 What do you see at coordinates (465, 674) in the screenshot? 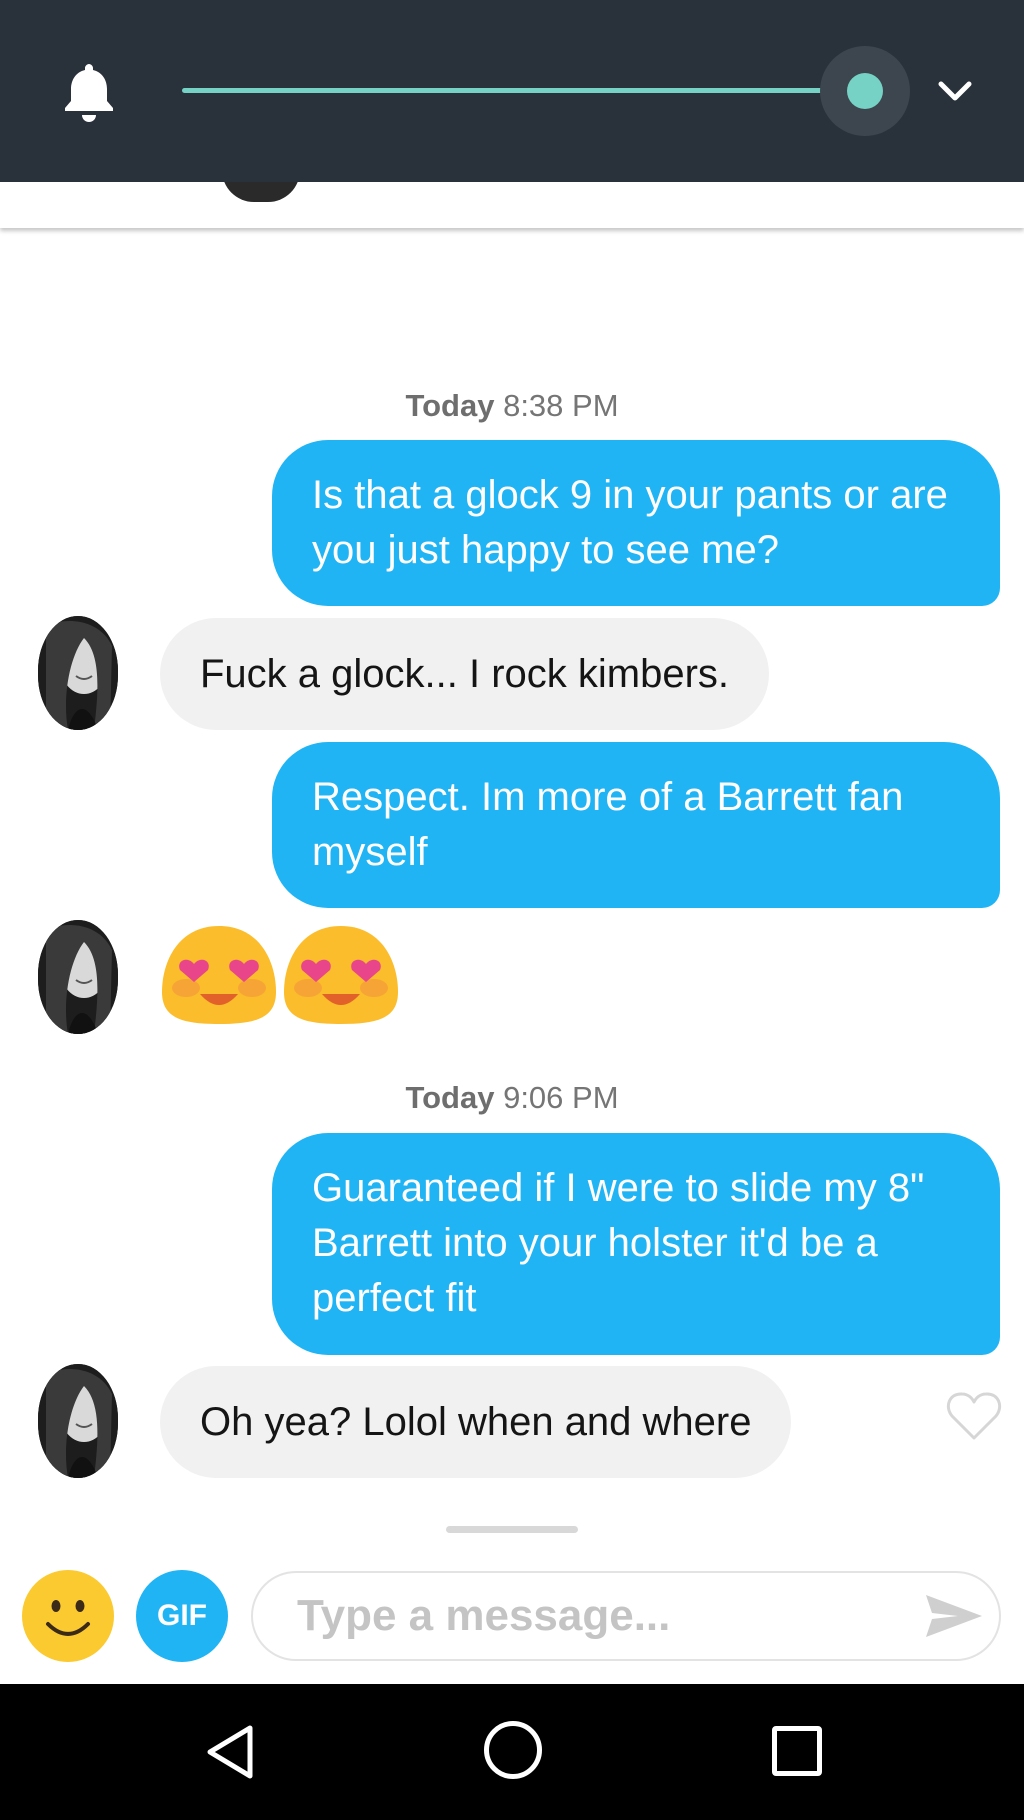
I see `incoming-message: Fuck a glock... I rock kimbers.` at bounding box center [465, 674].